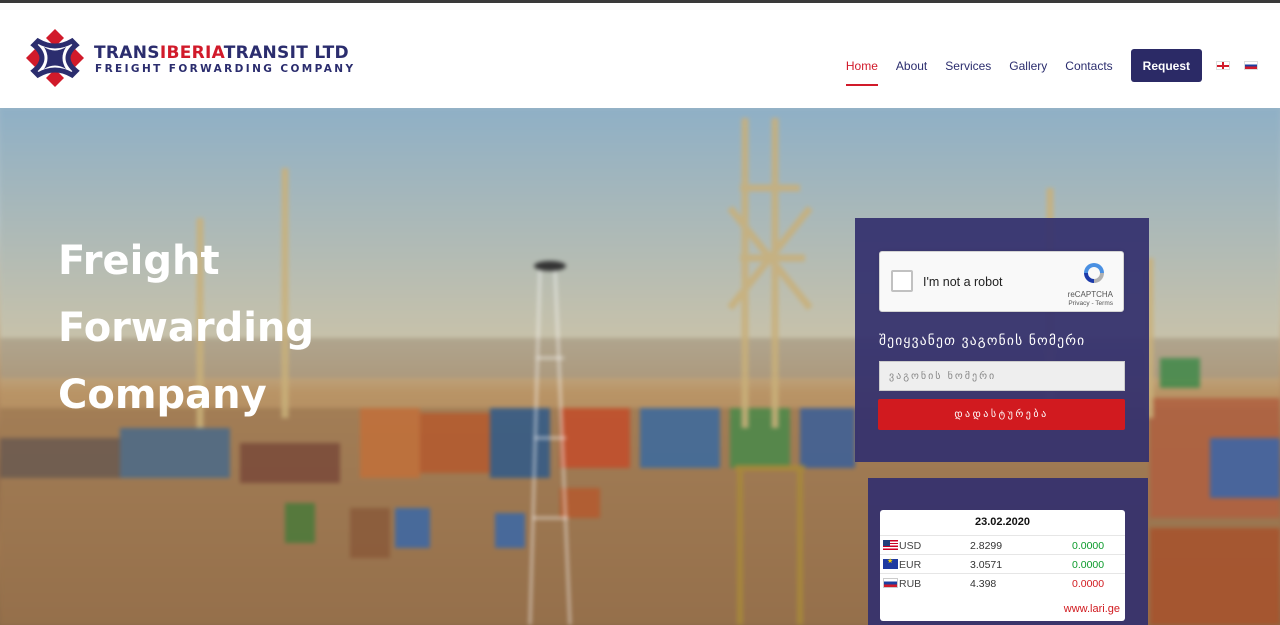 Image resolution: width=1280 pixels, height=625 pixels. I want to click on currency-rate: 3.0571, so click(986, 565).